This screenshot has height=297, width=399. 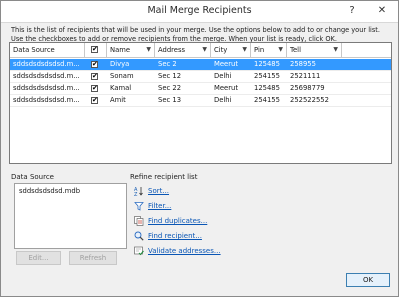 I want to click on dialog-title: Mail Merge Recipients, so click(x=199, y=10).